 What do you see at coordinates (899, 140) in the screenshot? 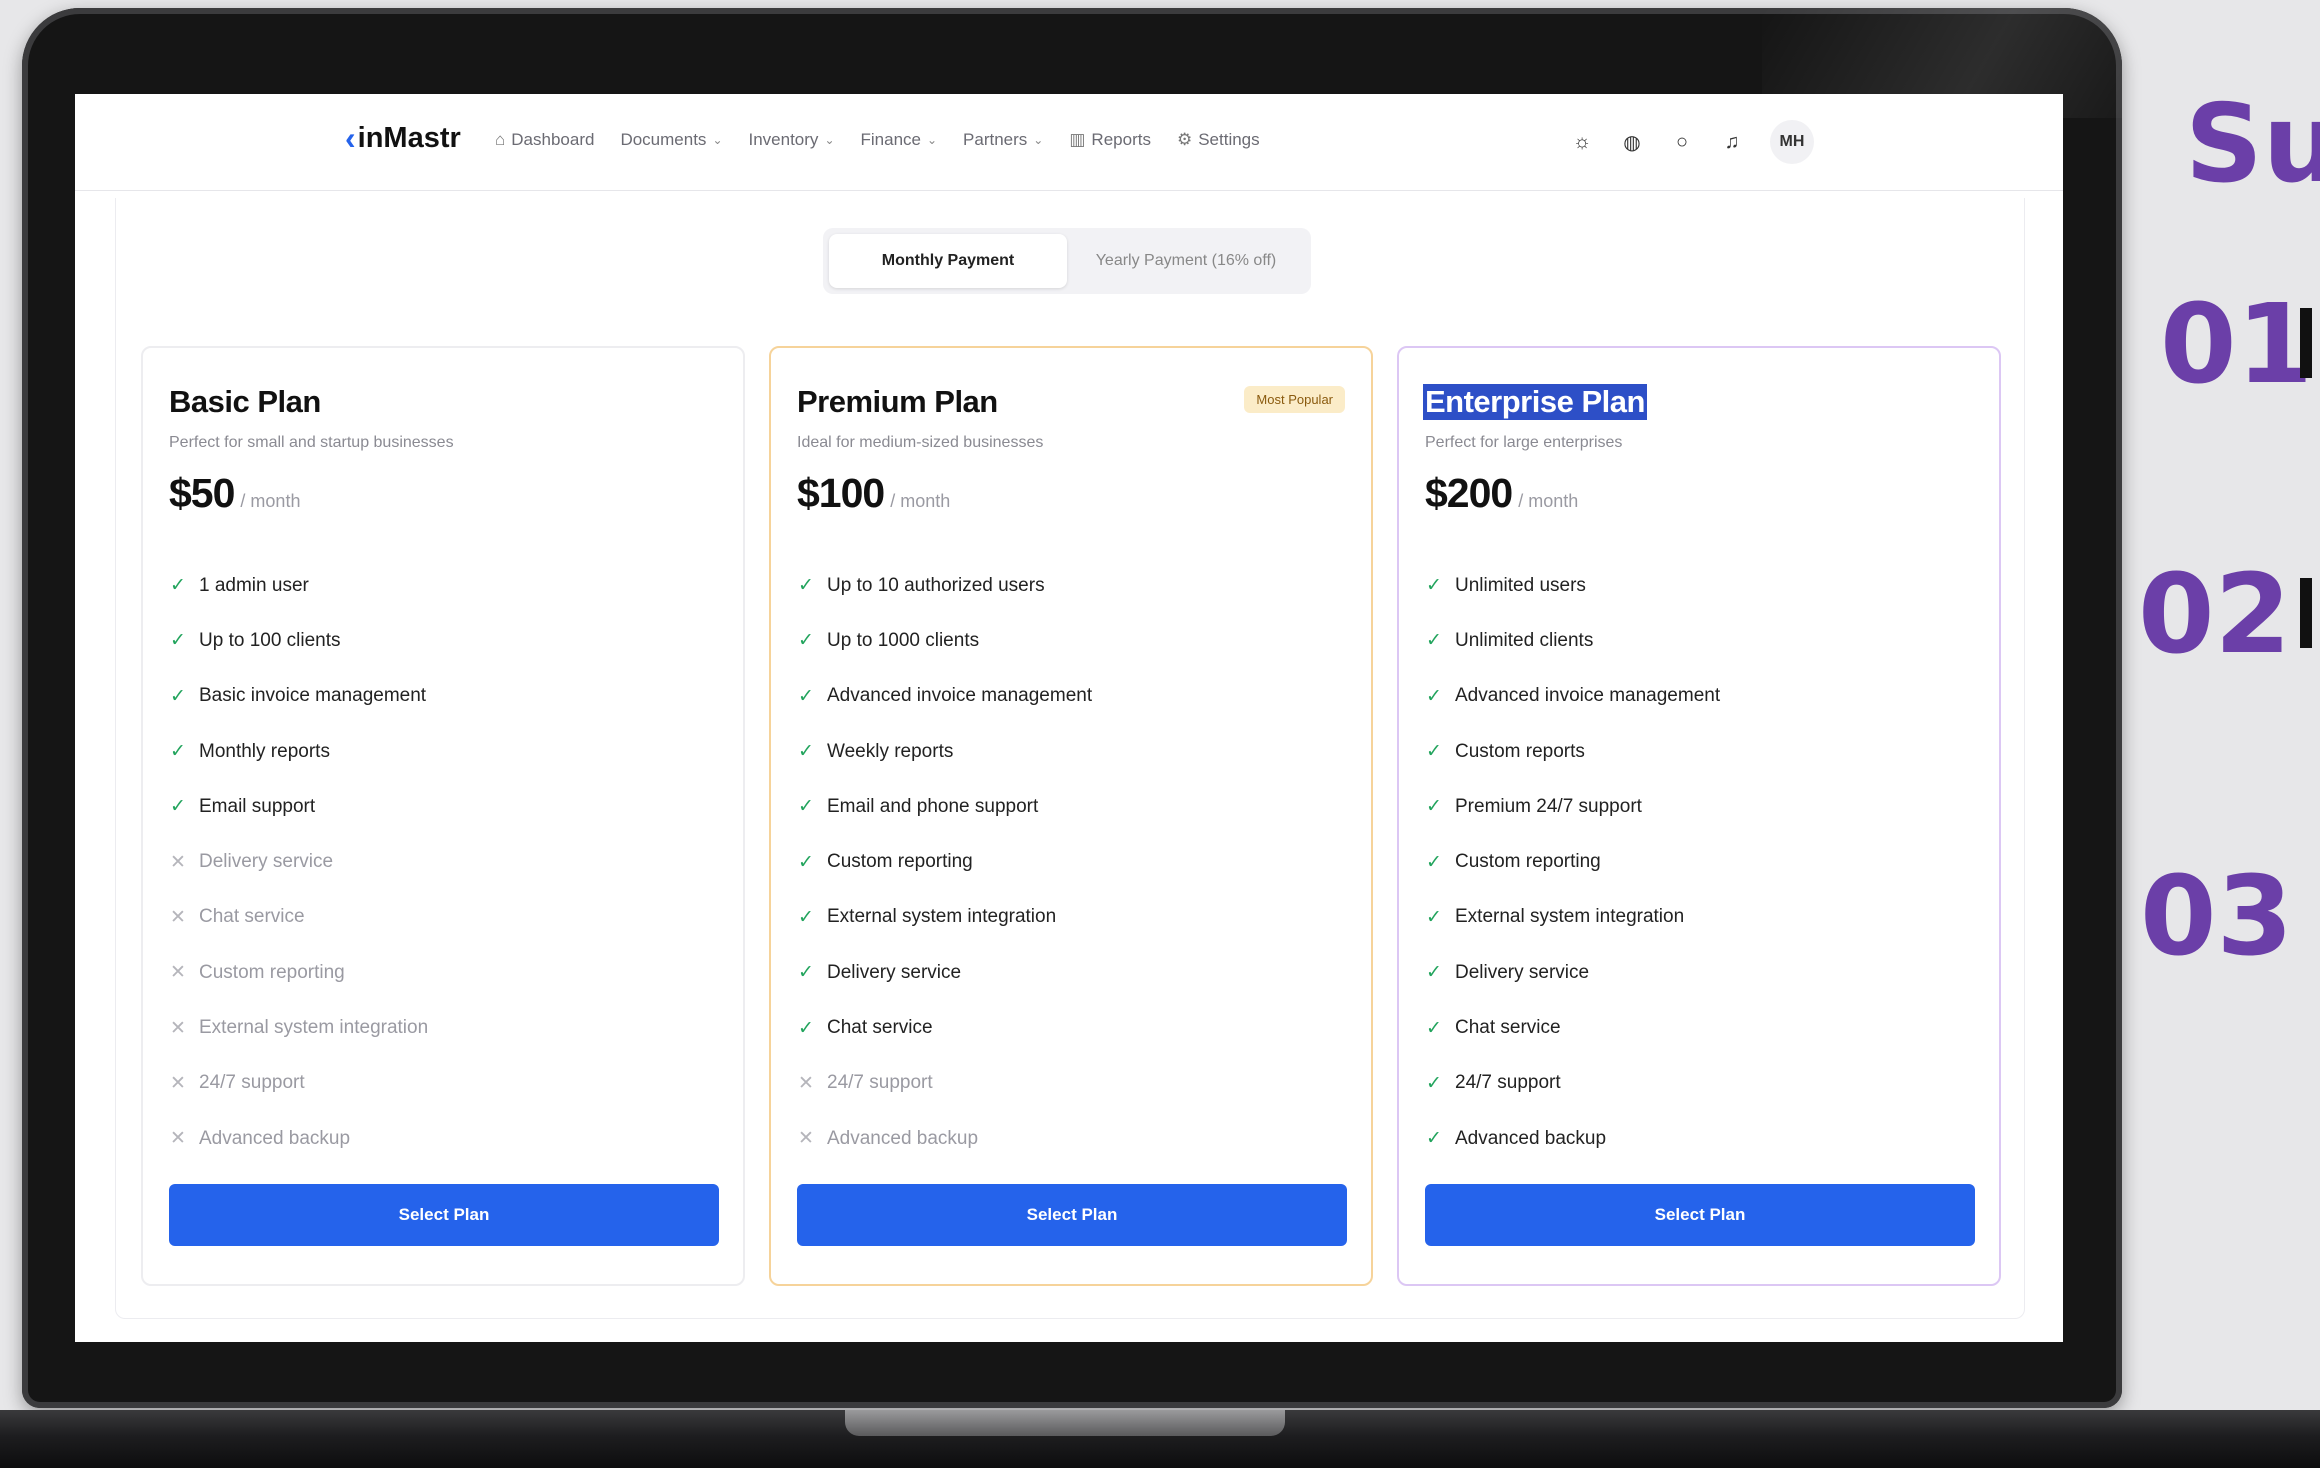
I see `nav-item-finance: Finance ⌄` at bounding box center [899, 140].